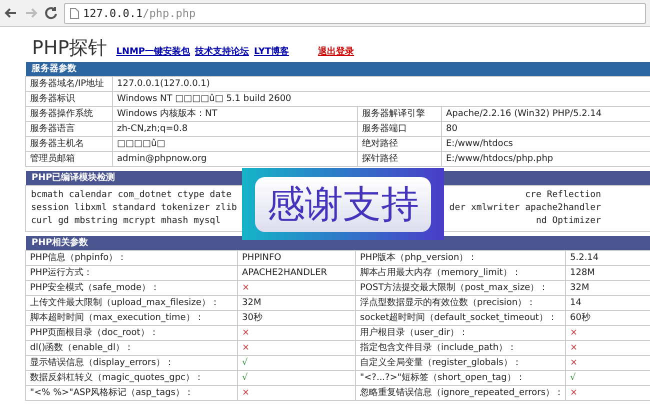 The width and height of the screenshot is (650, 408). What do you see at coordinates (222, 51) in the screenshot?
I see `nav-link: 技术支持论坛` at bounding box center [222, 51].